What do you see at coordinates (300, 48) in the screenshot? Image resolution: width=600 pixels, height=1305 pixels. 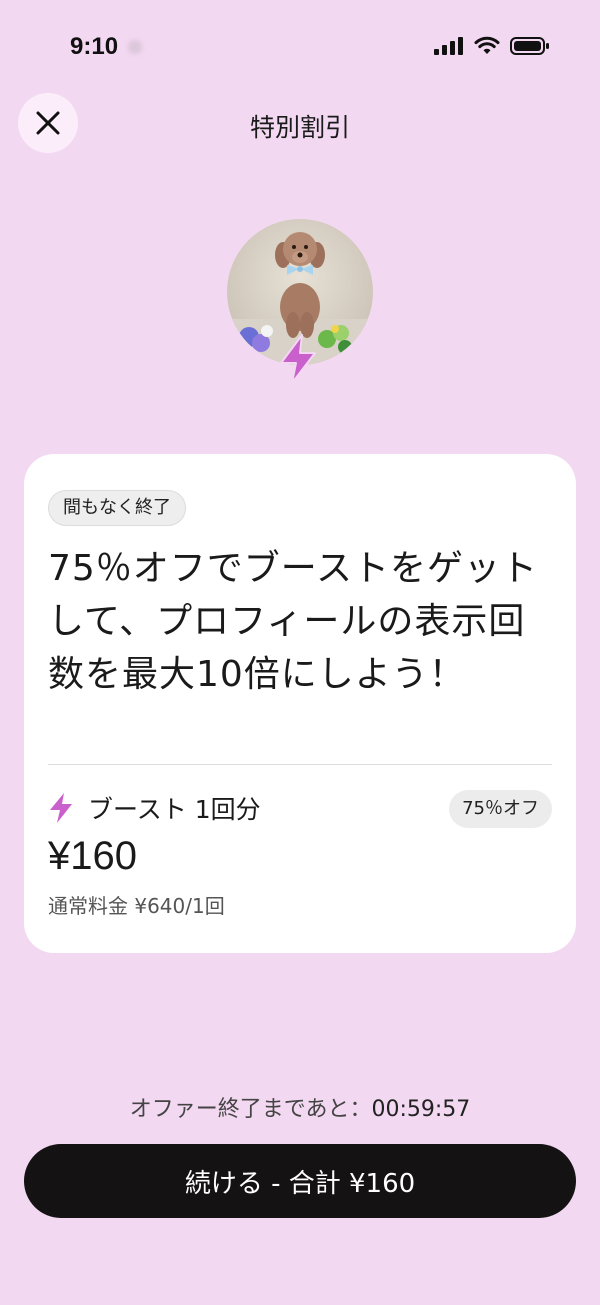 I see `status-bar: 9:10` at bounding box center [300, 48].